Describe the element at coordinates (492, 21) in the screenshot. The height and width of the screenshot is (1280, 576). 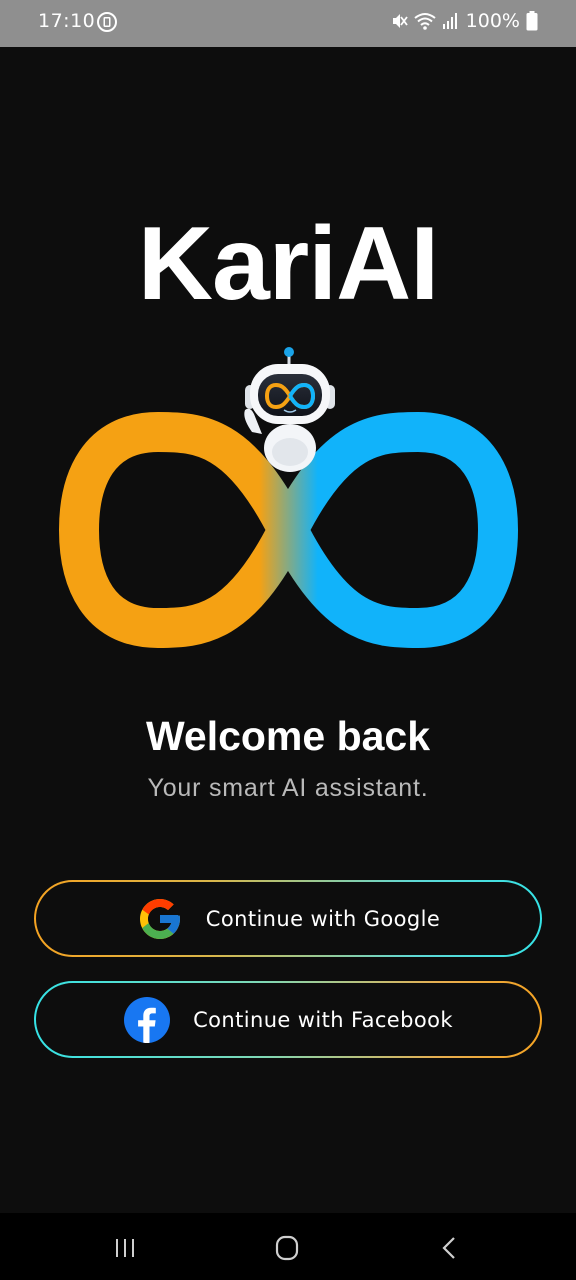
I see `battery-percentage: 100%` at that location.